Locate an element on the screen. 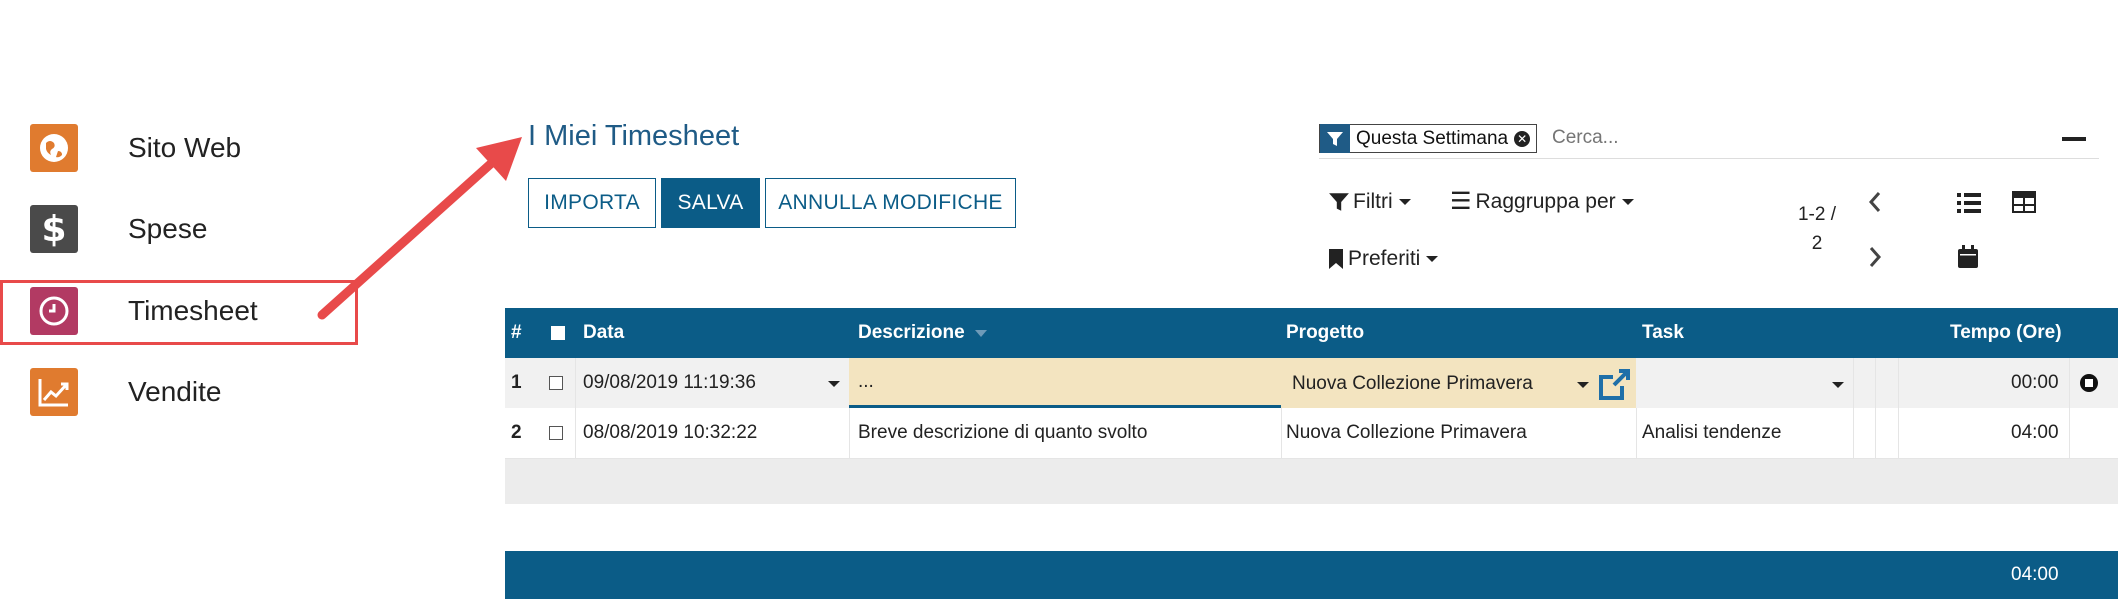 The image size is (2118, 599). annotation-arrow is located at coordinates (419, 228).